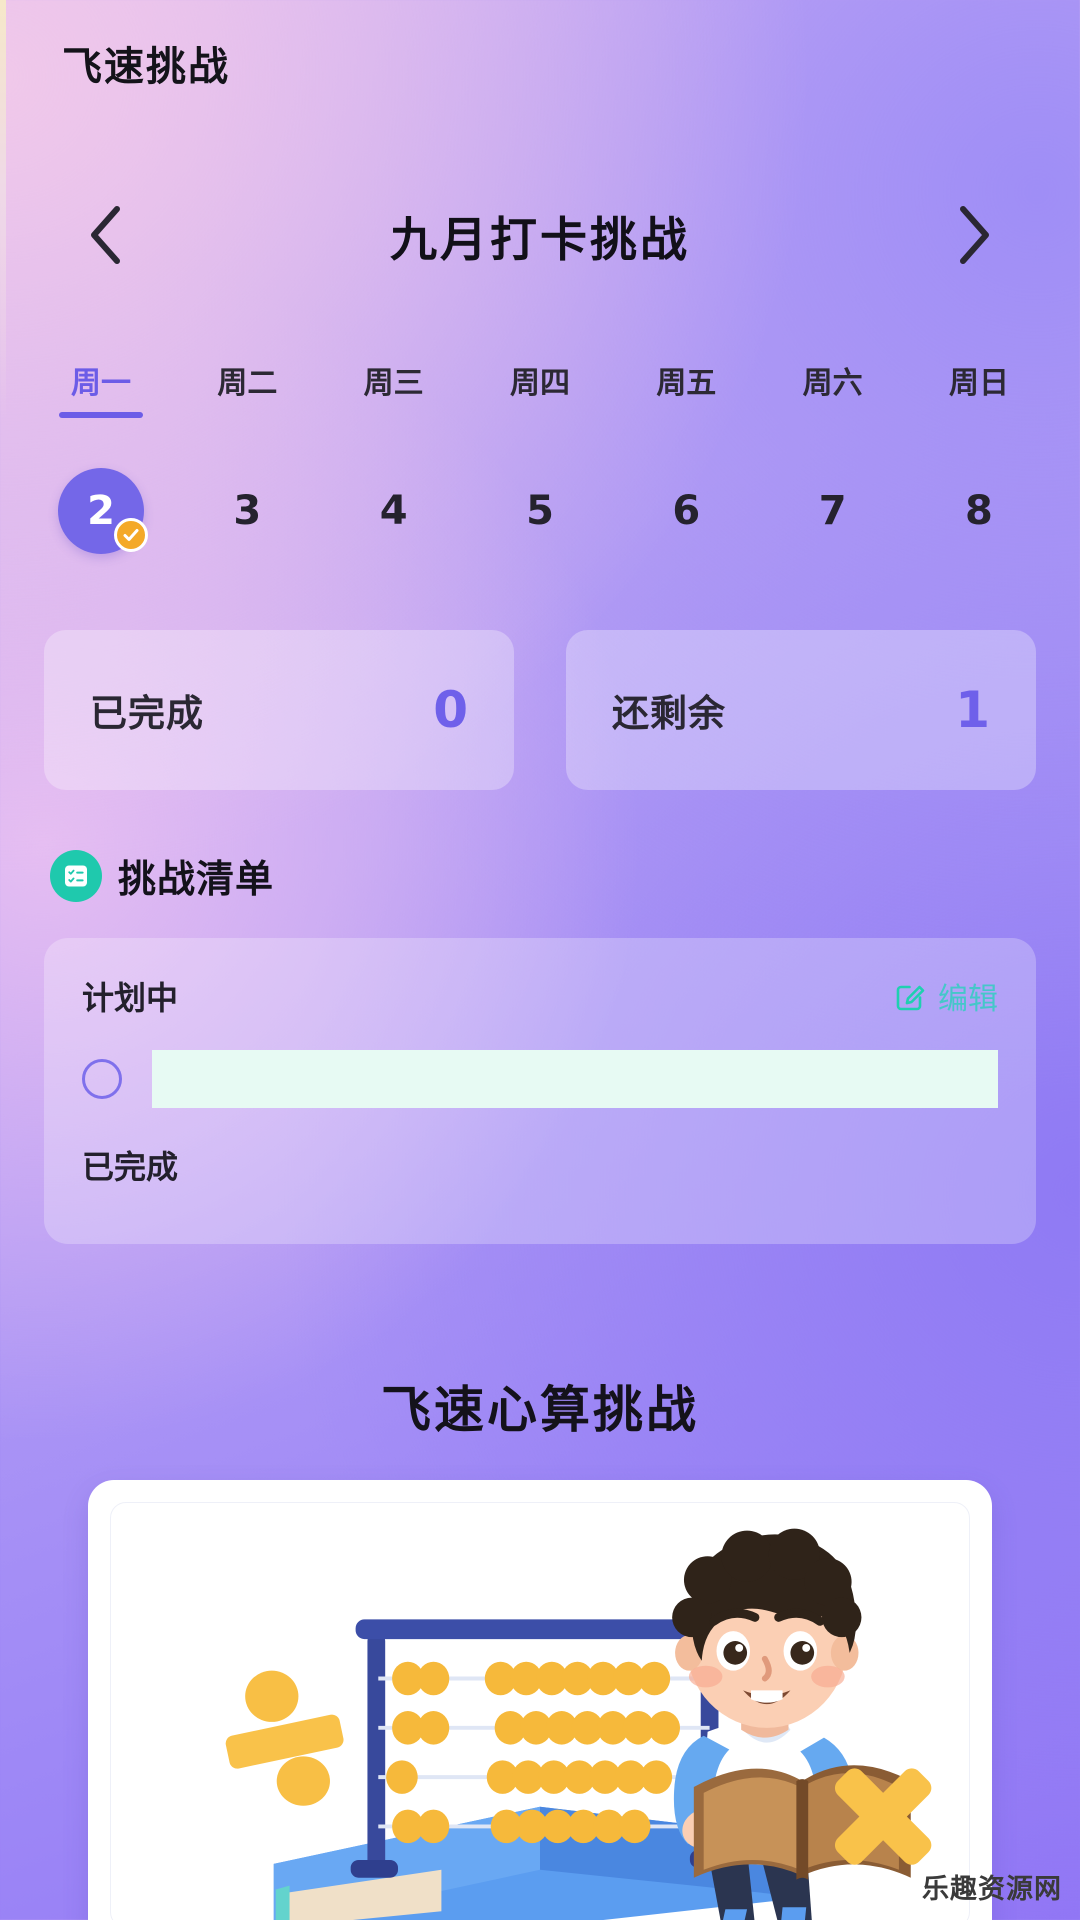  I want to click on stat-value: 1, so click(972, 710).